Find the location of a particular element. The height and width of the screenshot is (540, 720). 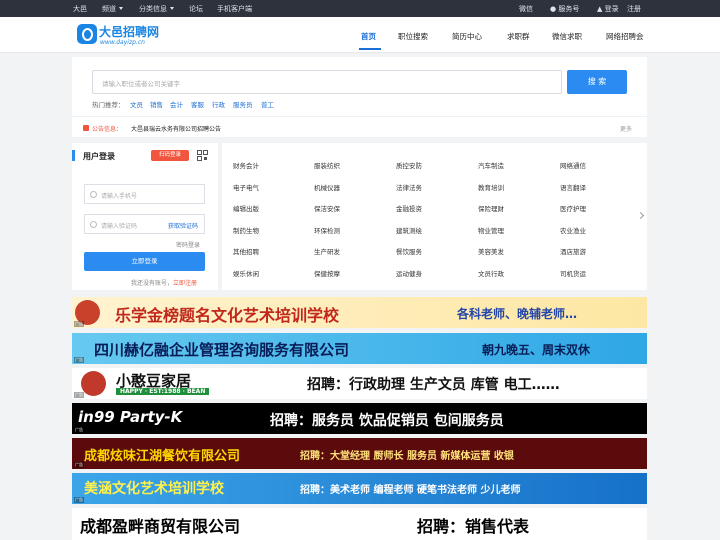

banner-title: 四川赫亿融企业管理咨询服务有限公司 is located at coordinates (222, 350).